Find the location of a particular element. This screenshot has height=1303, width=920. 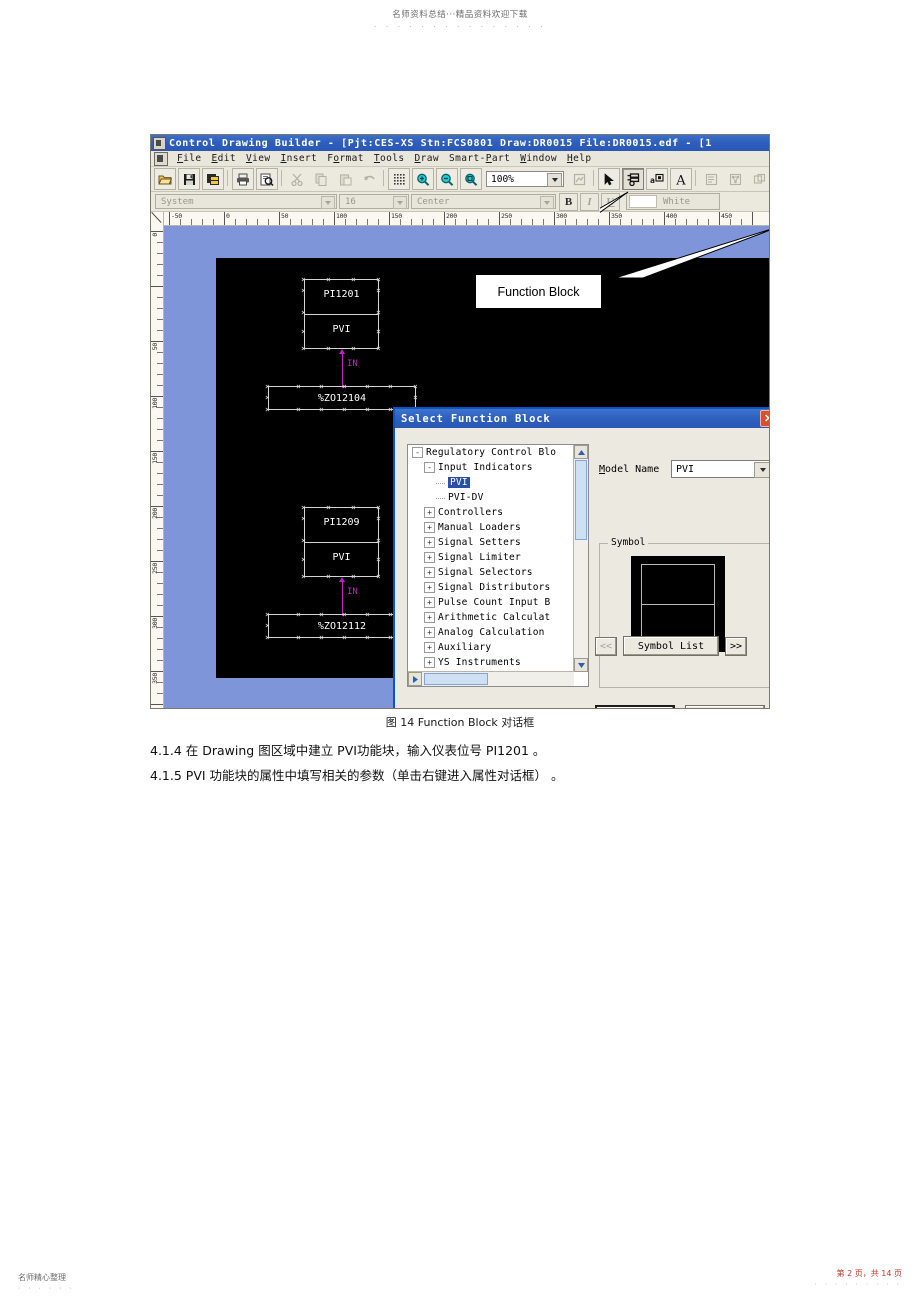

fb-model-label: PVI is located at coordinates (341, 557).